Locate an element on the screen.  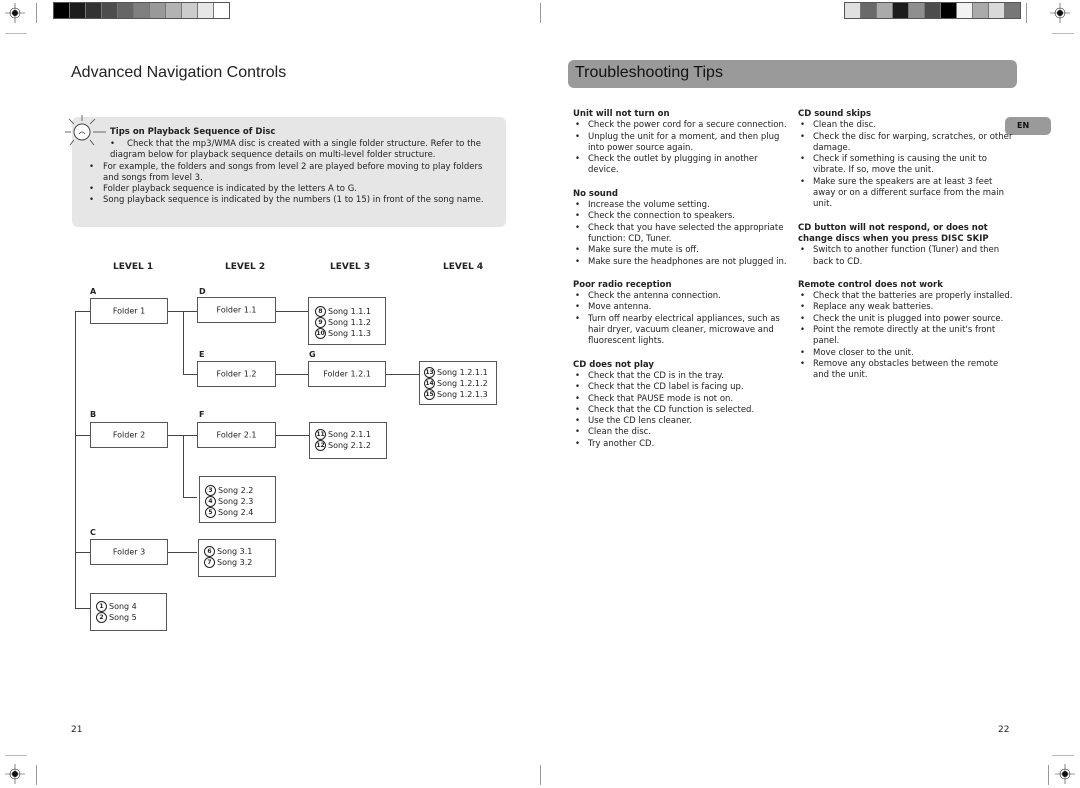
folder-box: Folder 1.2 is located at coordinates (236, 374).